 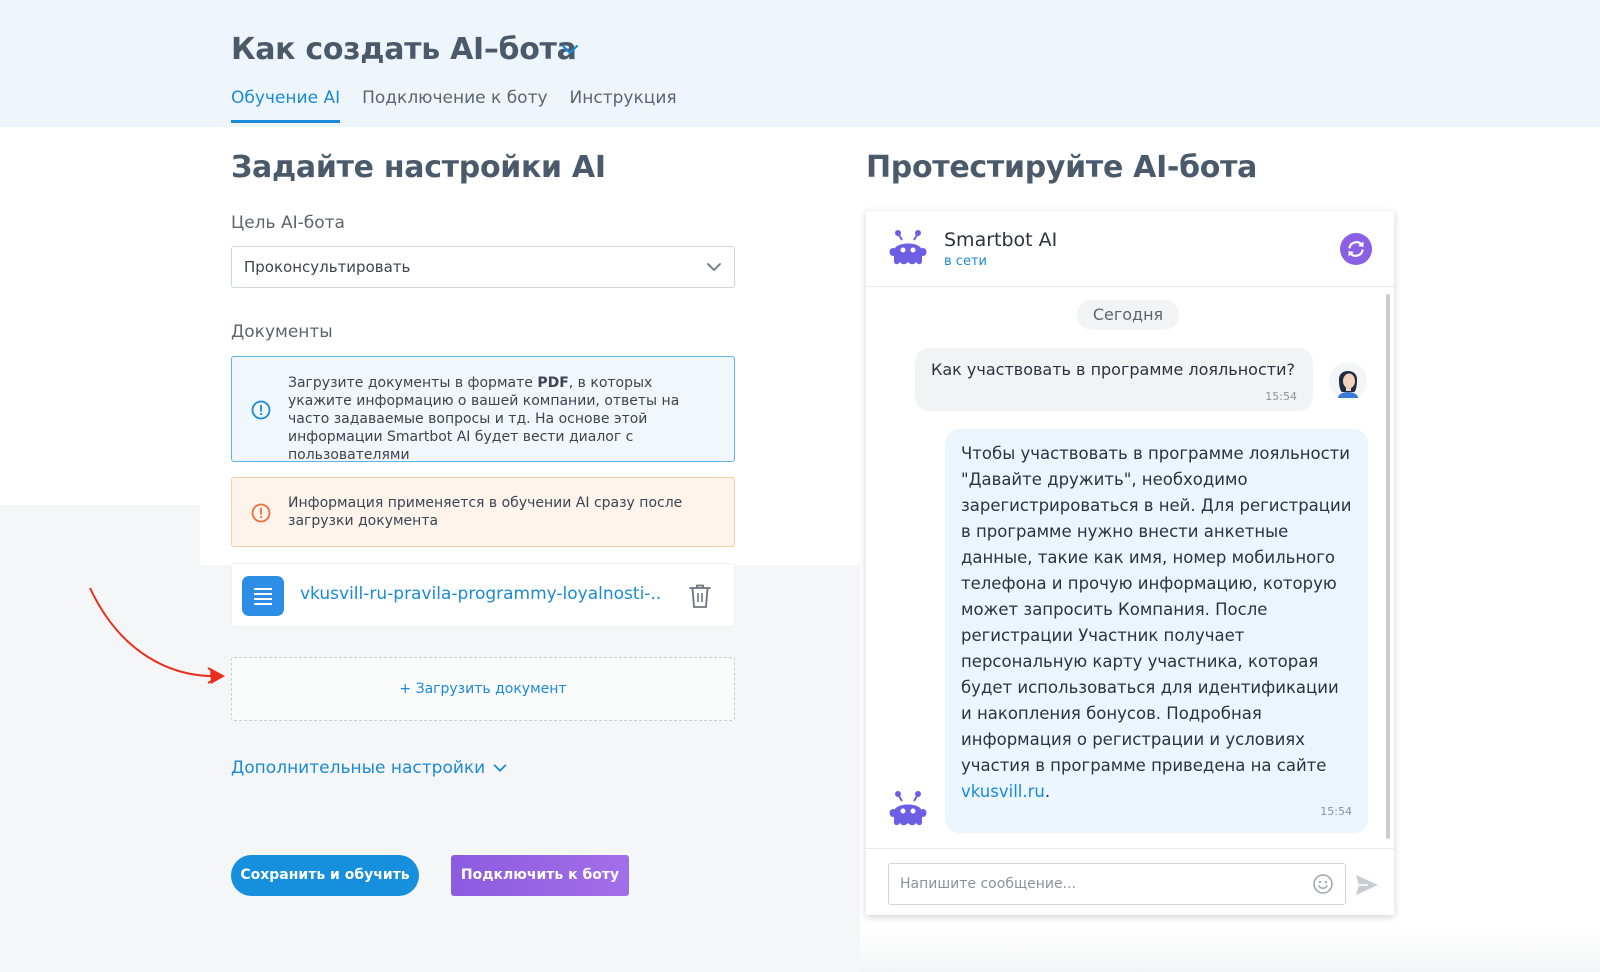 I want to click on page-title: Как создать AI–бота, so click(x=404, y=49).